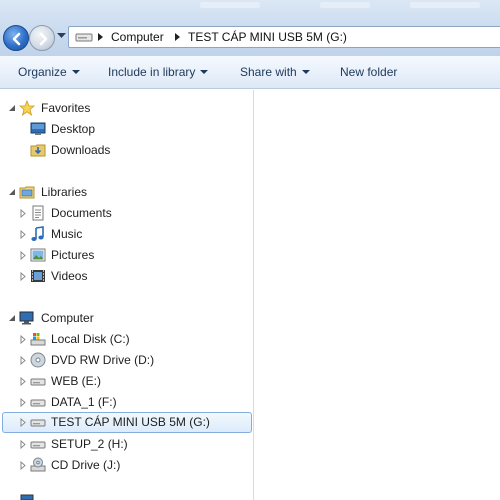  I want to click on computer-label: Computer, so click(67, 318).